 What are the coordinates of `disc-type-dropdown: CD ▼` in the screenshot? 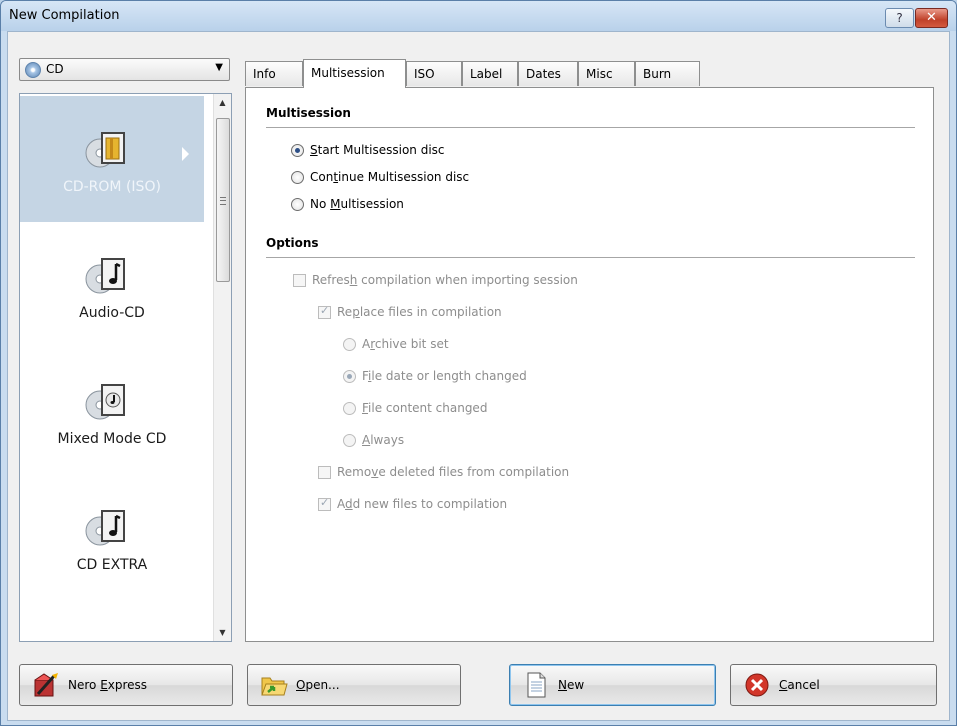 It's located at (124, 69).